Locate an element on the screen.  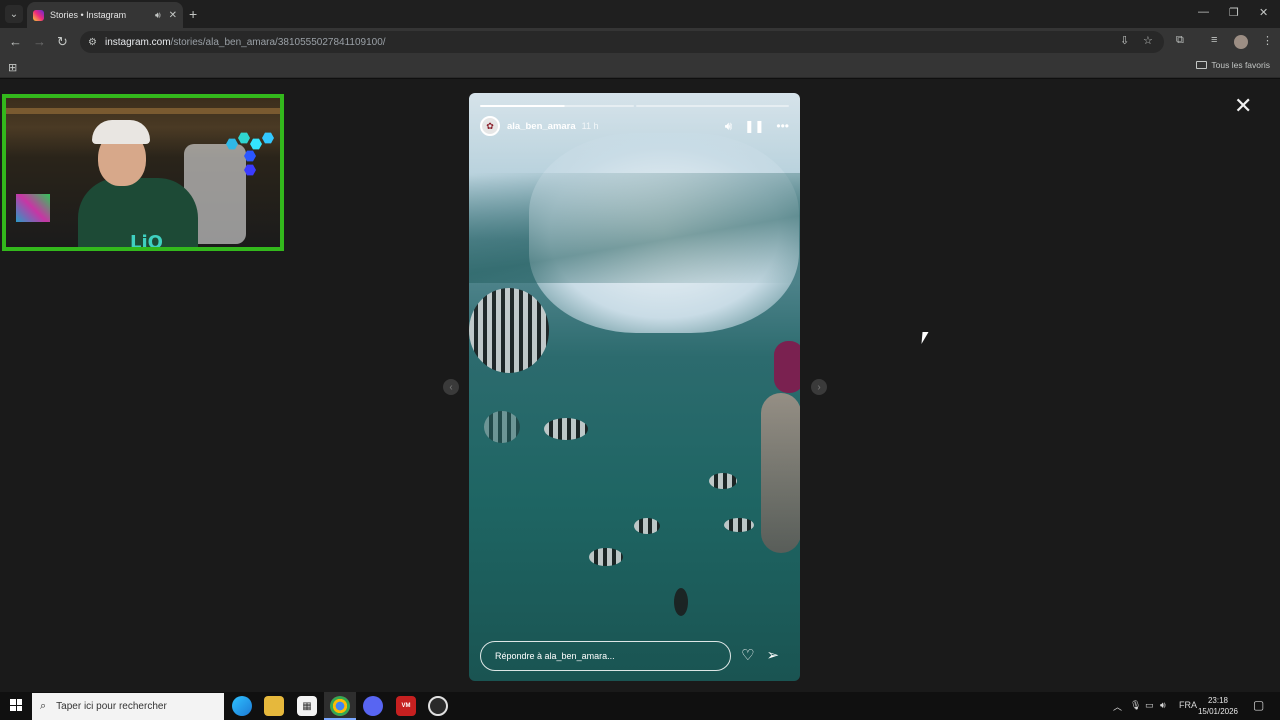
clock-date: 15/01/2026 is located at coordinates (1218, 711).